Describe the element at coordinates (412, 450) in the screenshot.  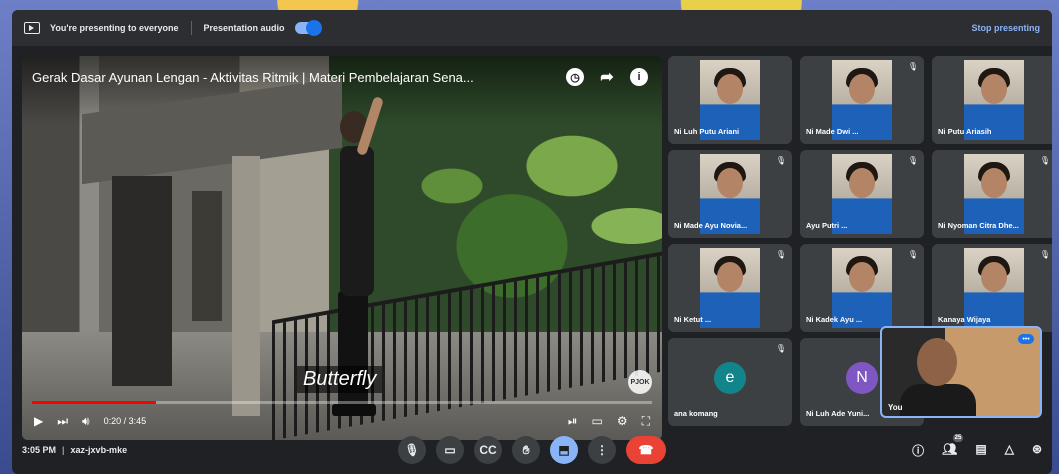
I see `mic-icon: 🎙︎` at that location.